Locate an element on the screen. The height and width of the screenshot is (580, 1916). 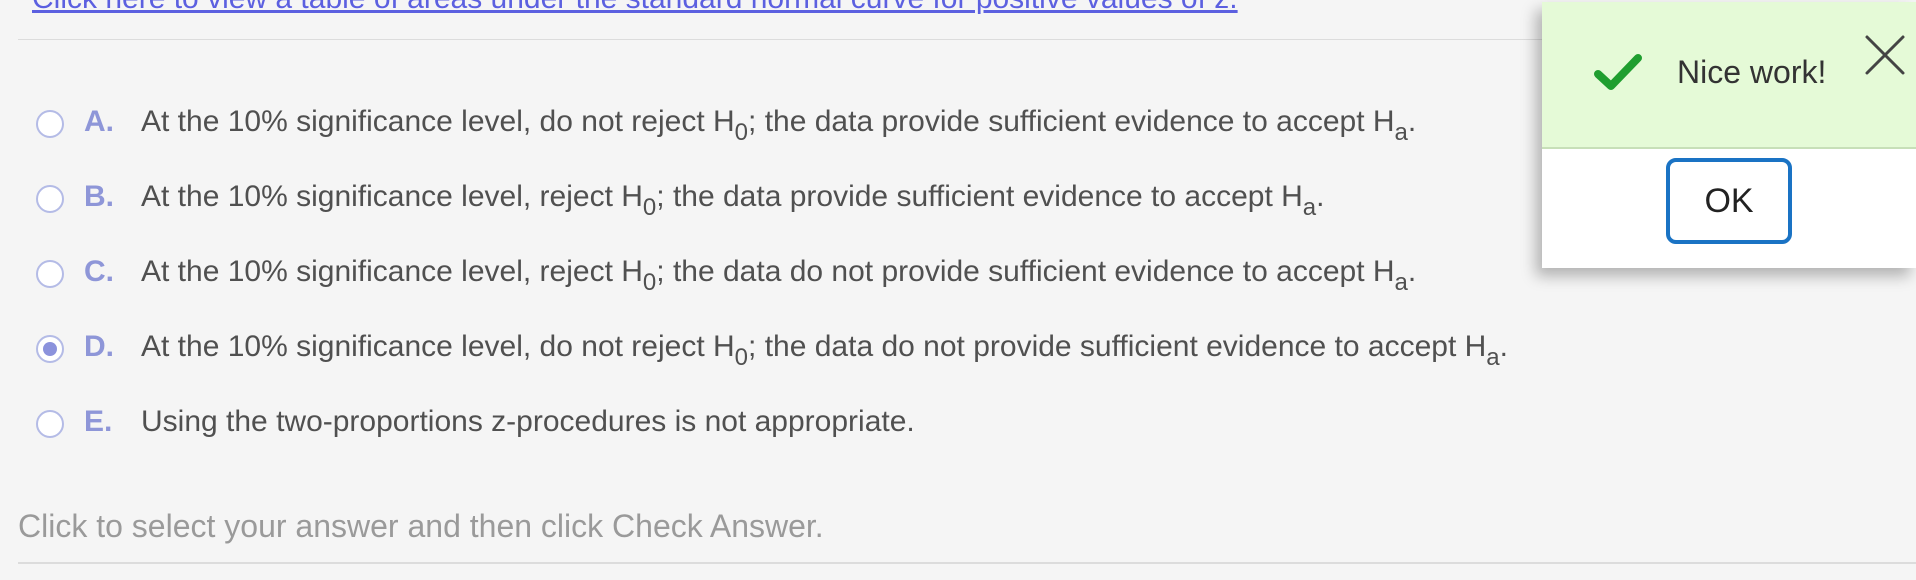
feedback-header: Nice work! is located at coordinates (1729, 75).